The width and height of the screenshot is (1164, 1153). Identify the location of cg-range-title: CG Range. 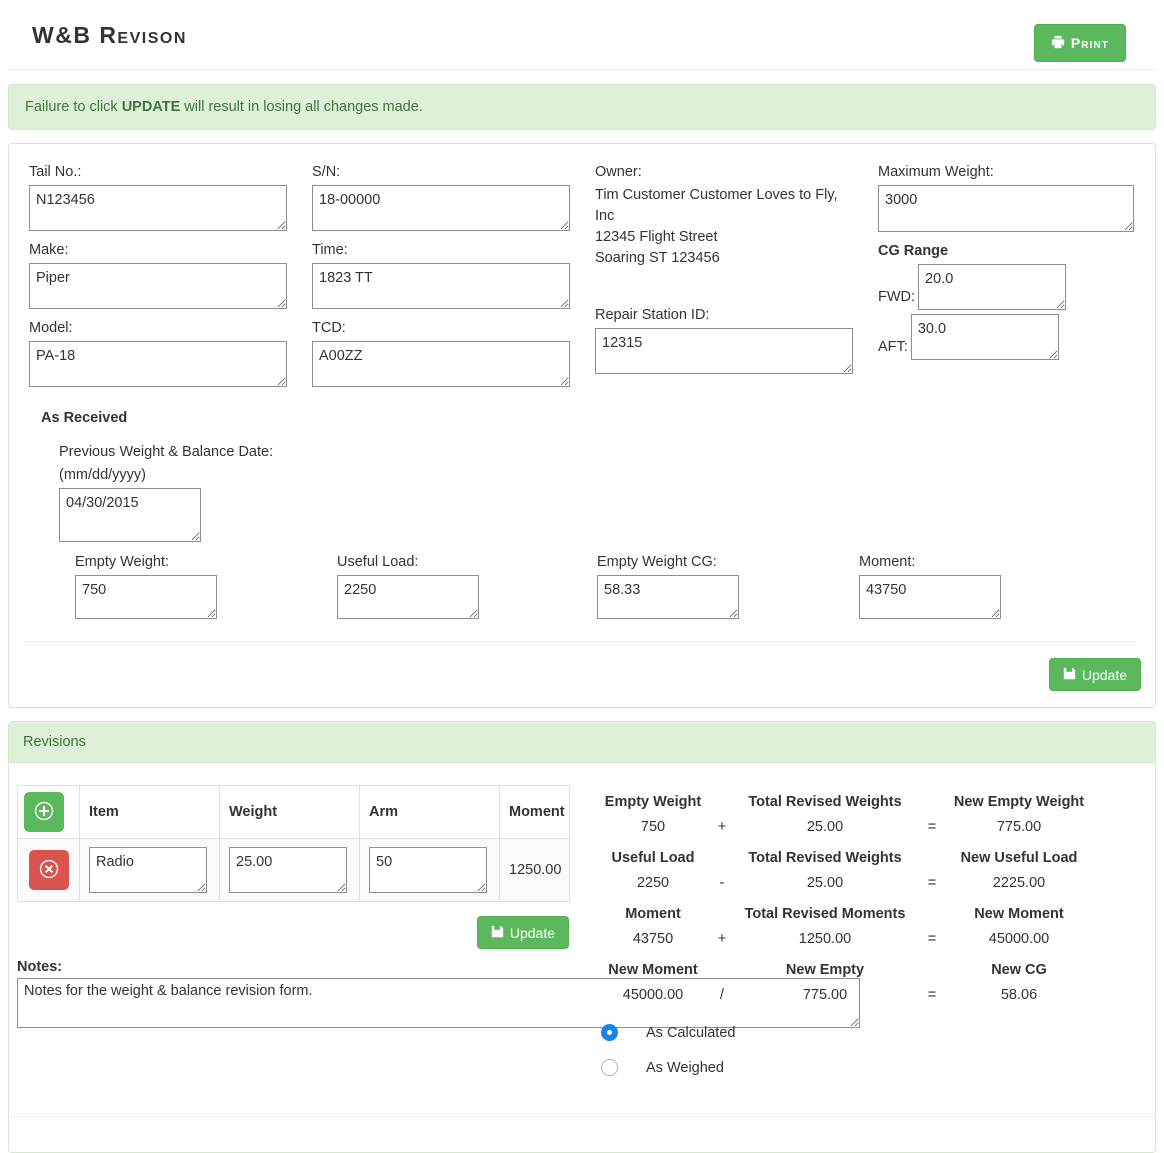
(913, 251).